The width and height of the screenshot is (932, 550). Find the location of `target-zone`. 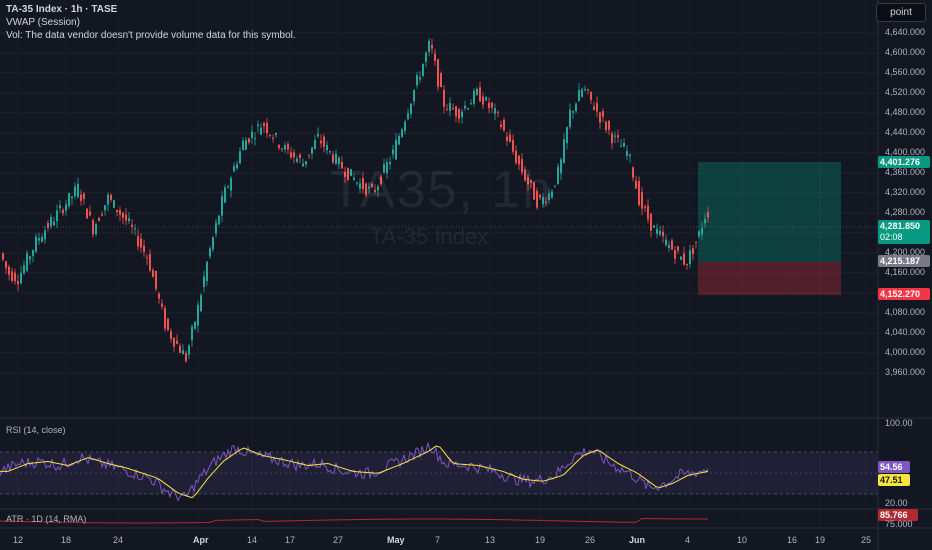

target-zone is located at coordinates (769, 212).